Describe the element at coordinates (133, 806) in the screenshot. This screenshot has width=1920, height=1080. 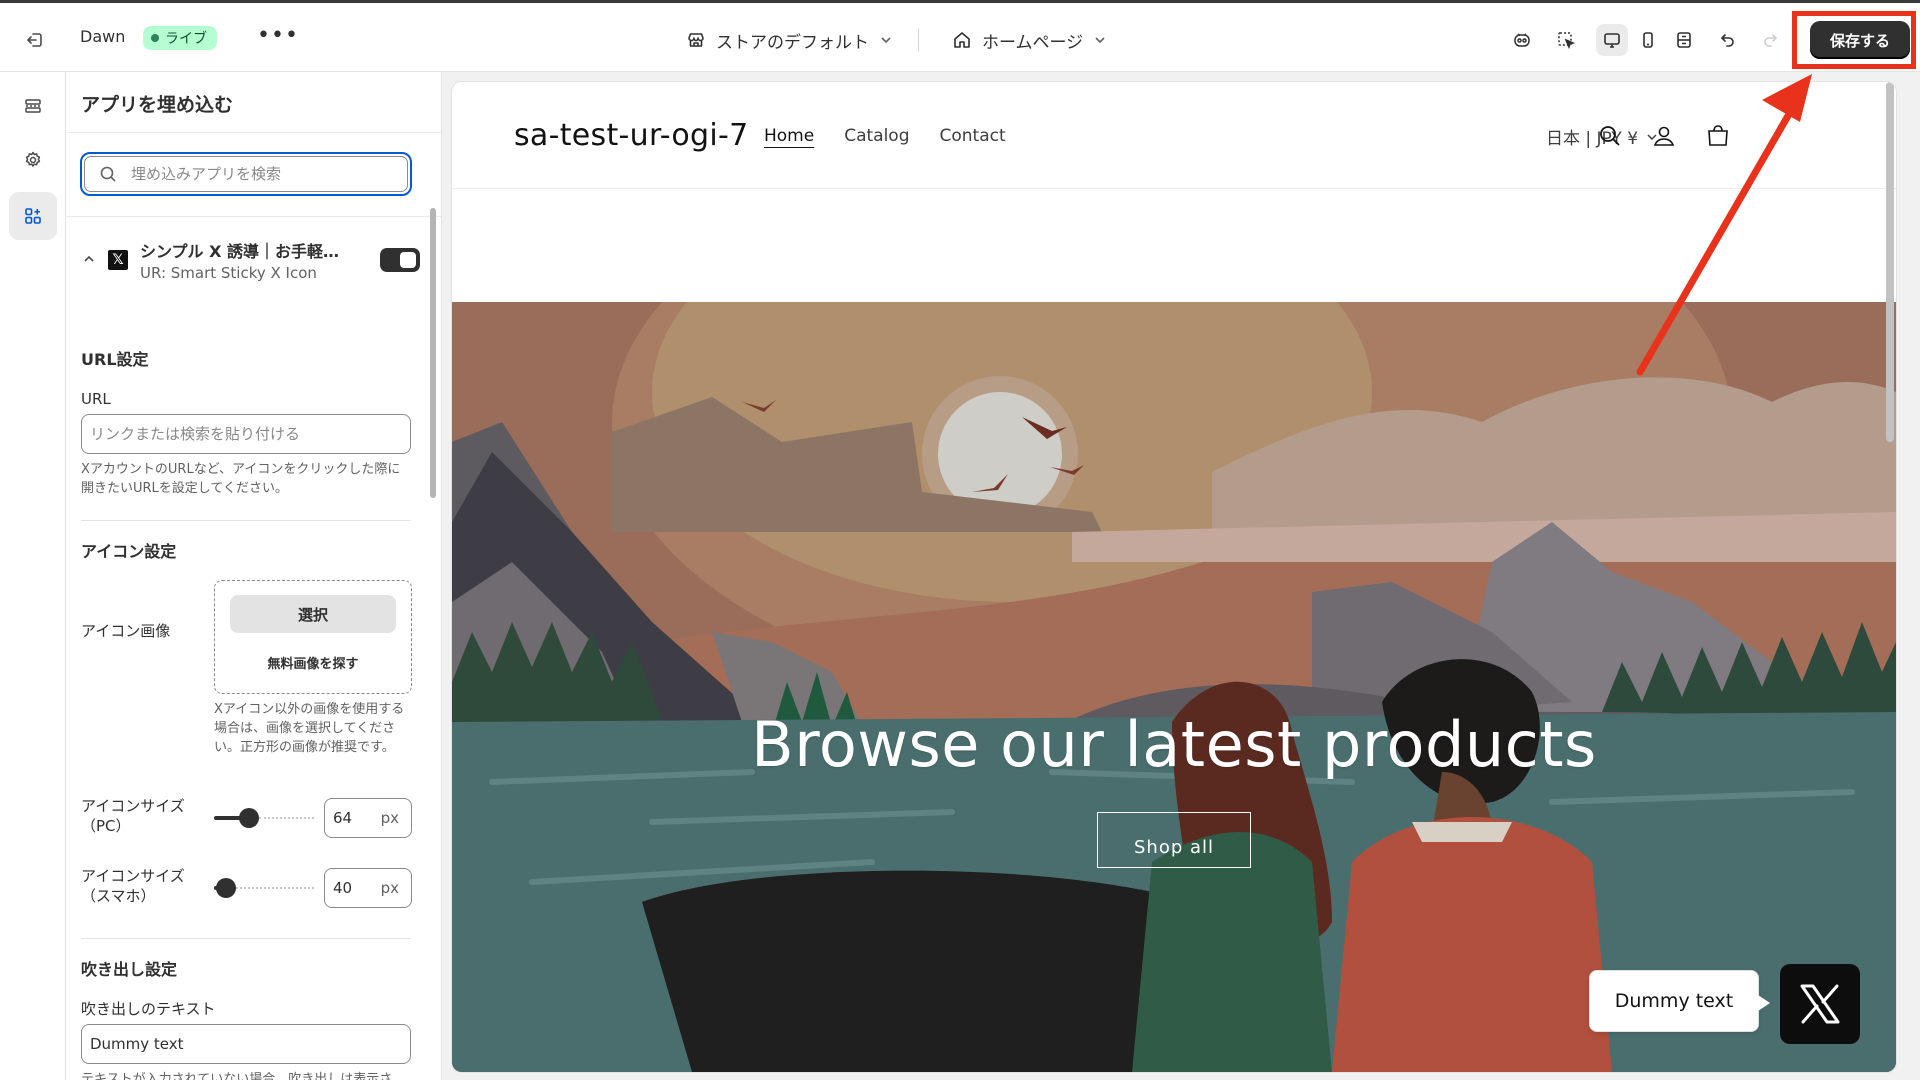
I see `icon-size-pc-label-line1: アイコンサイズ` at that location.